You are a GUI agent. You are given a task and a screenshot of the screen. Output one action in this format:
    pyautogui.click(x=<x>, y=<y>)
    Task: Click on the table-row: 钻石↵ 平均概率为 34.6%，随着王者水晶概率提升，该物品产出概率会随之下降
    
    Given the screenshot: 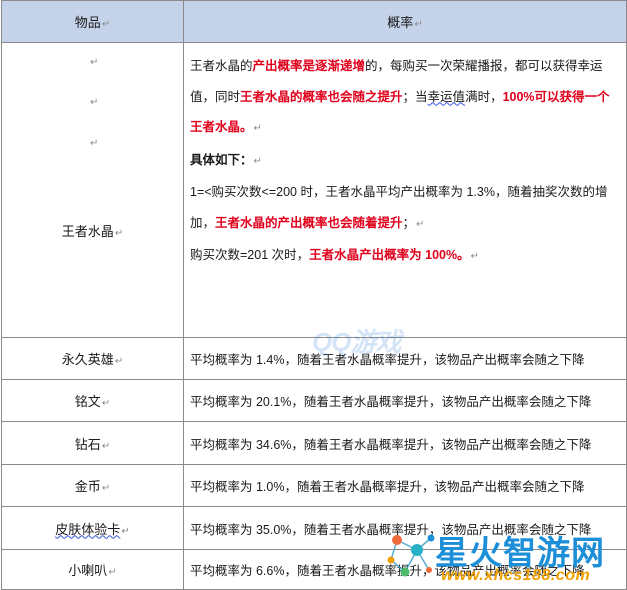 What is the action you would take?
    pyautogui.click(x=314, y=443)
    